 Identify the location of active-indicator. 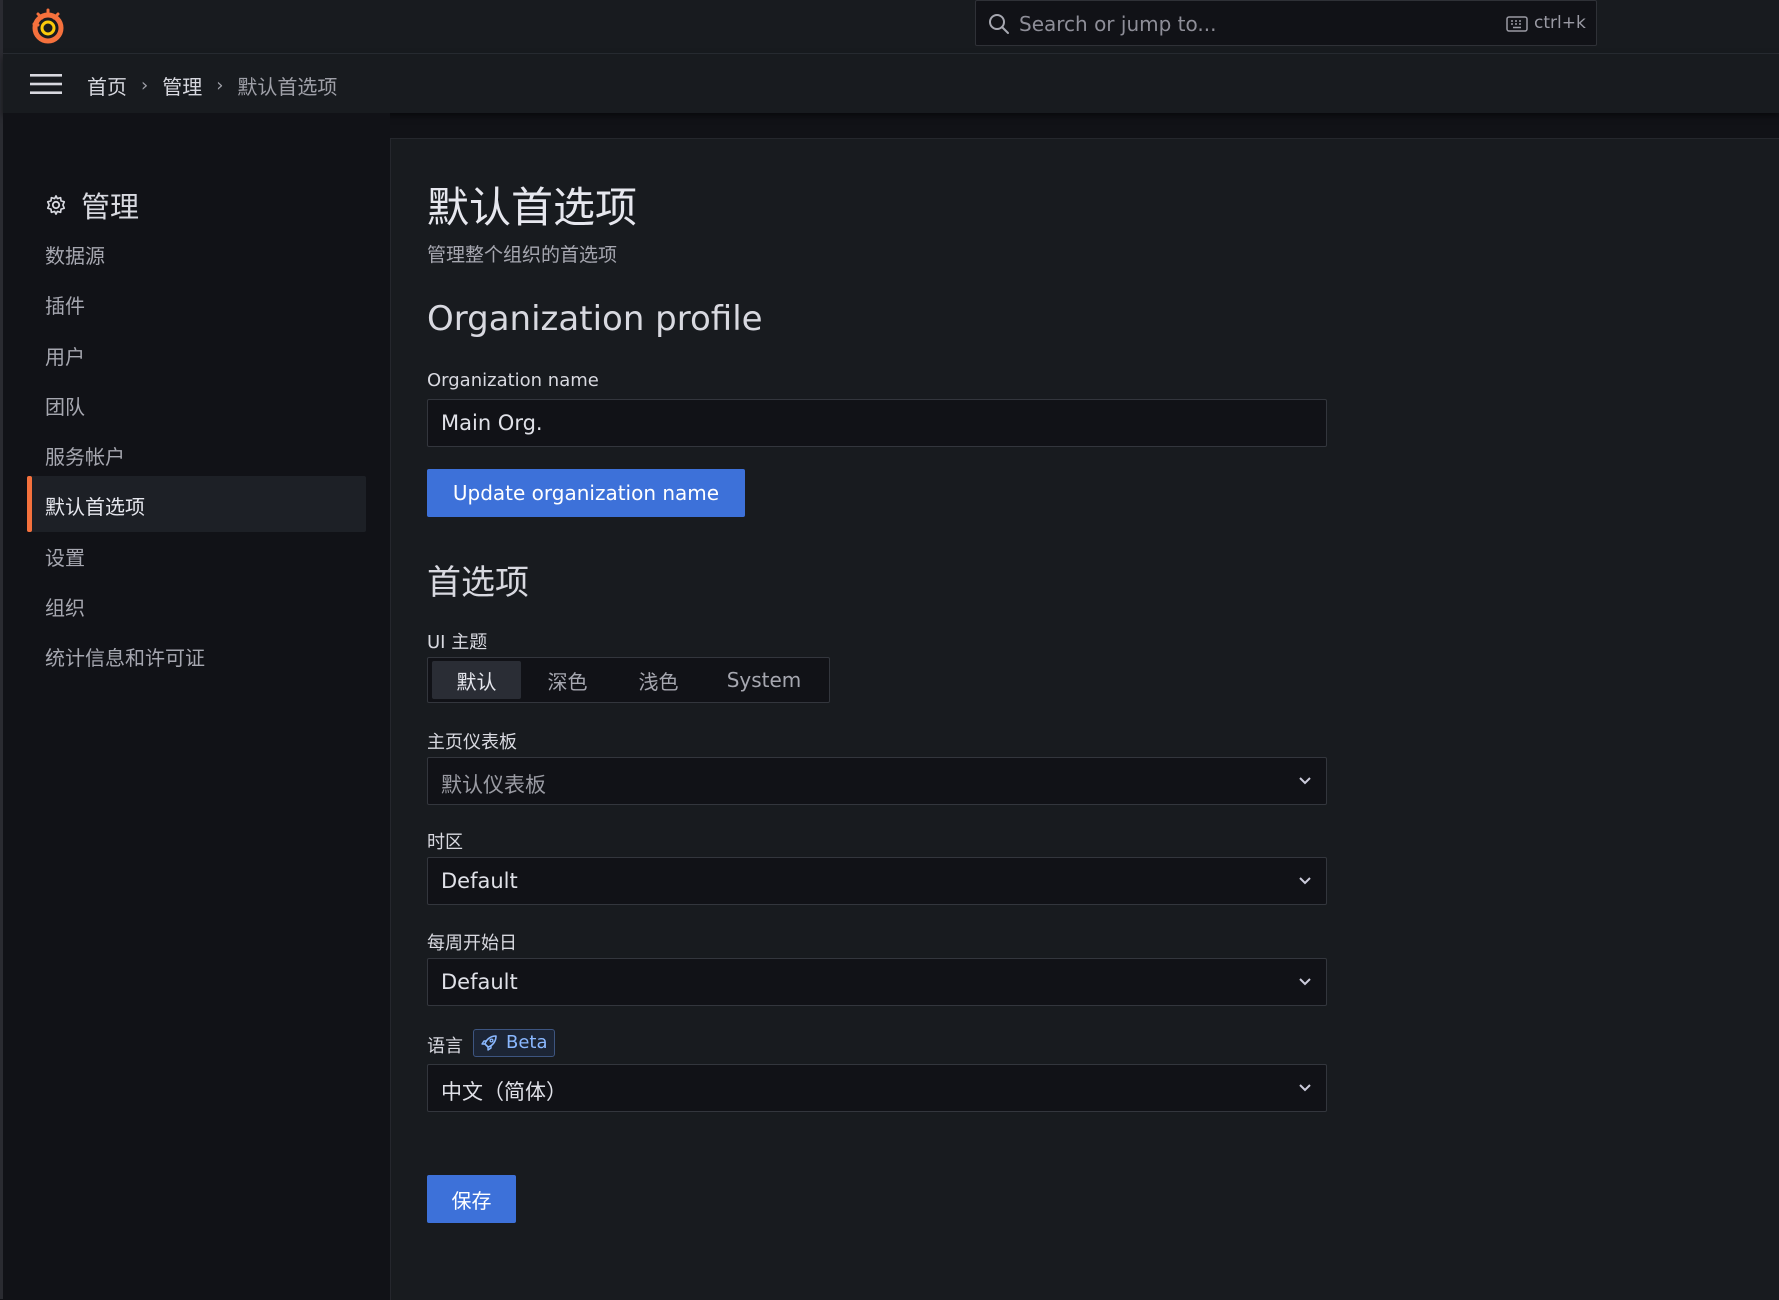
(29, 504).